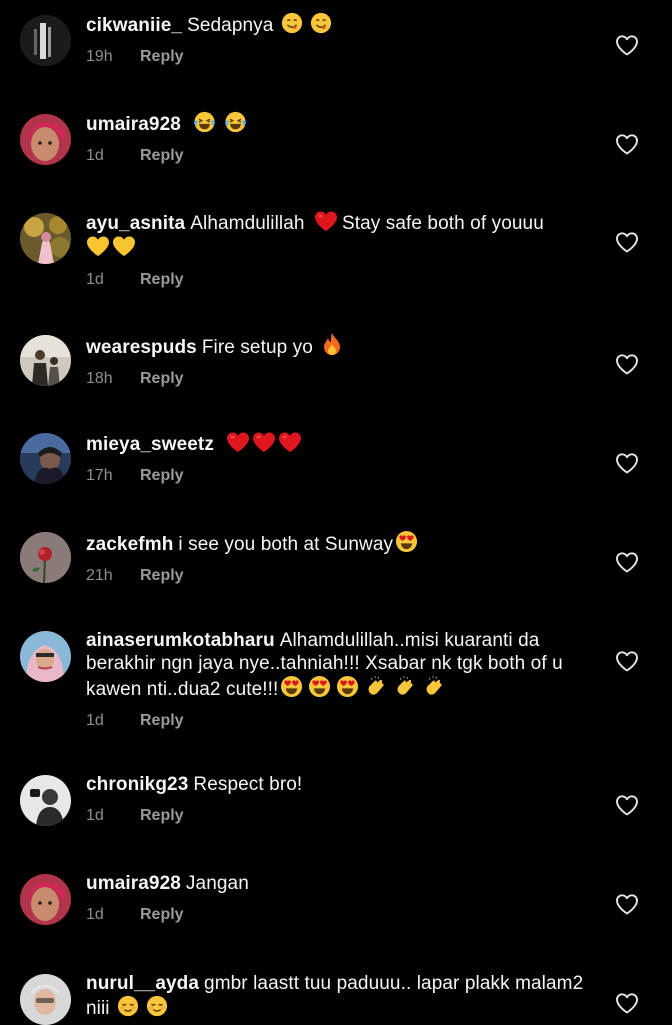 The height and width of the screenshot is (1025, 672). What do you see at coordinates (99, 378) in the screenshot?
I see `comment-time: 18h` at bounding box center [99, 378].